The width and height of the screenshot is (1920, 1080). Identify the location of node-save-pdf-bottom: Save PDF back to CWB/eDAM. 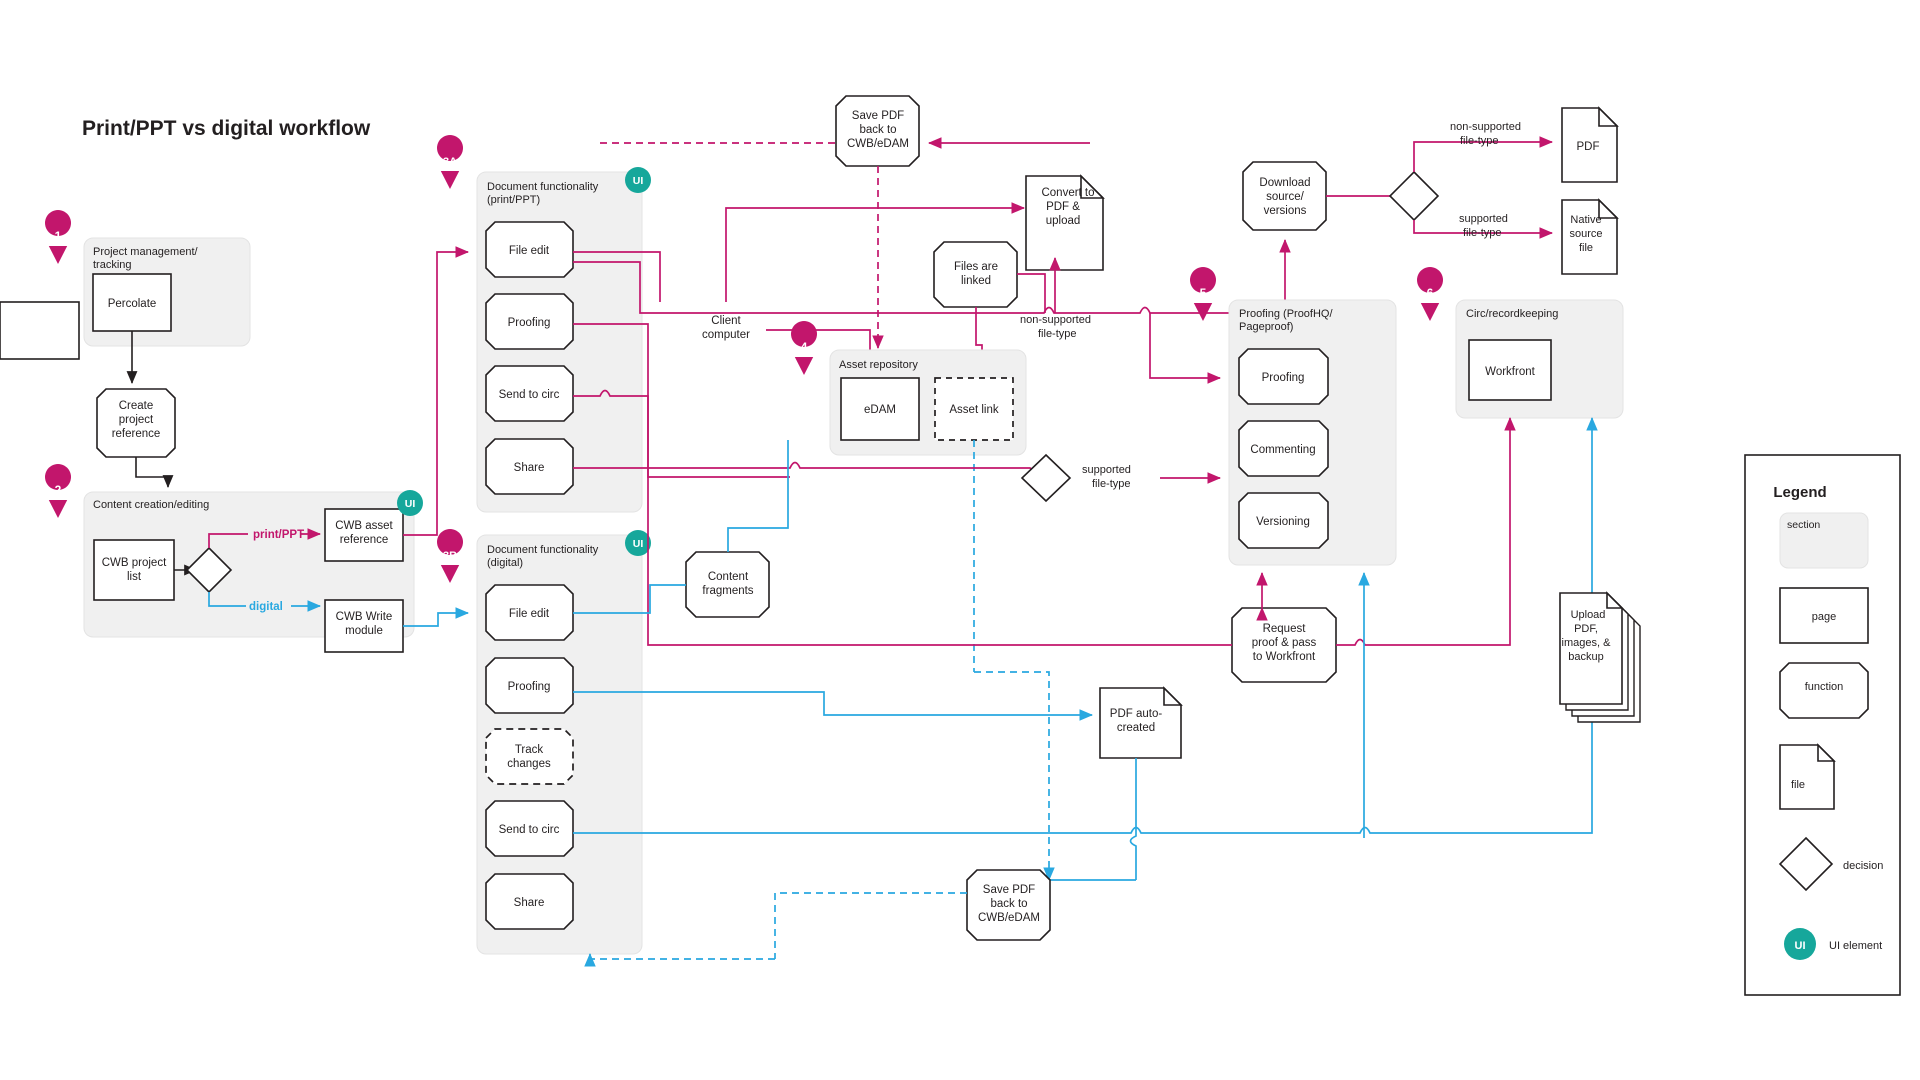
(1008, 905).